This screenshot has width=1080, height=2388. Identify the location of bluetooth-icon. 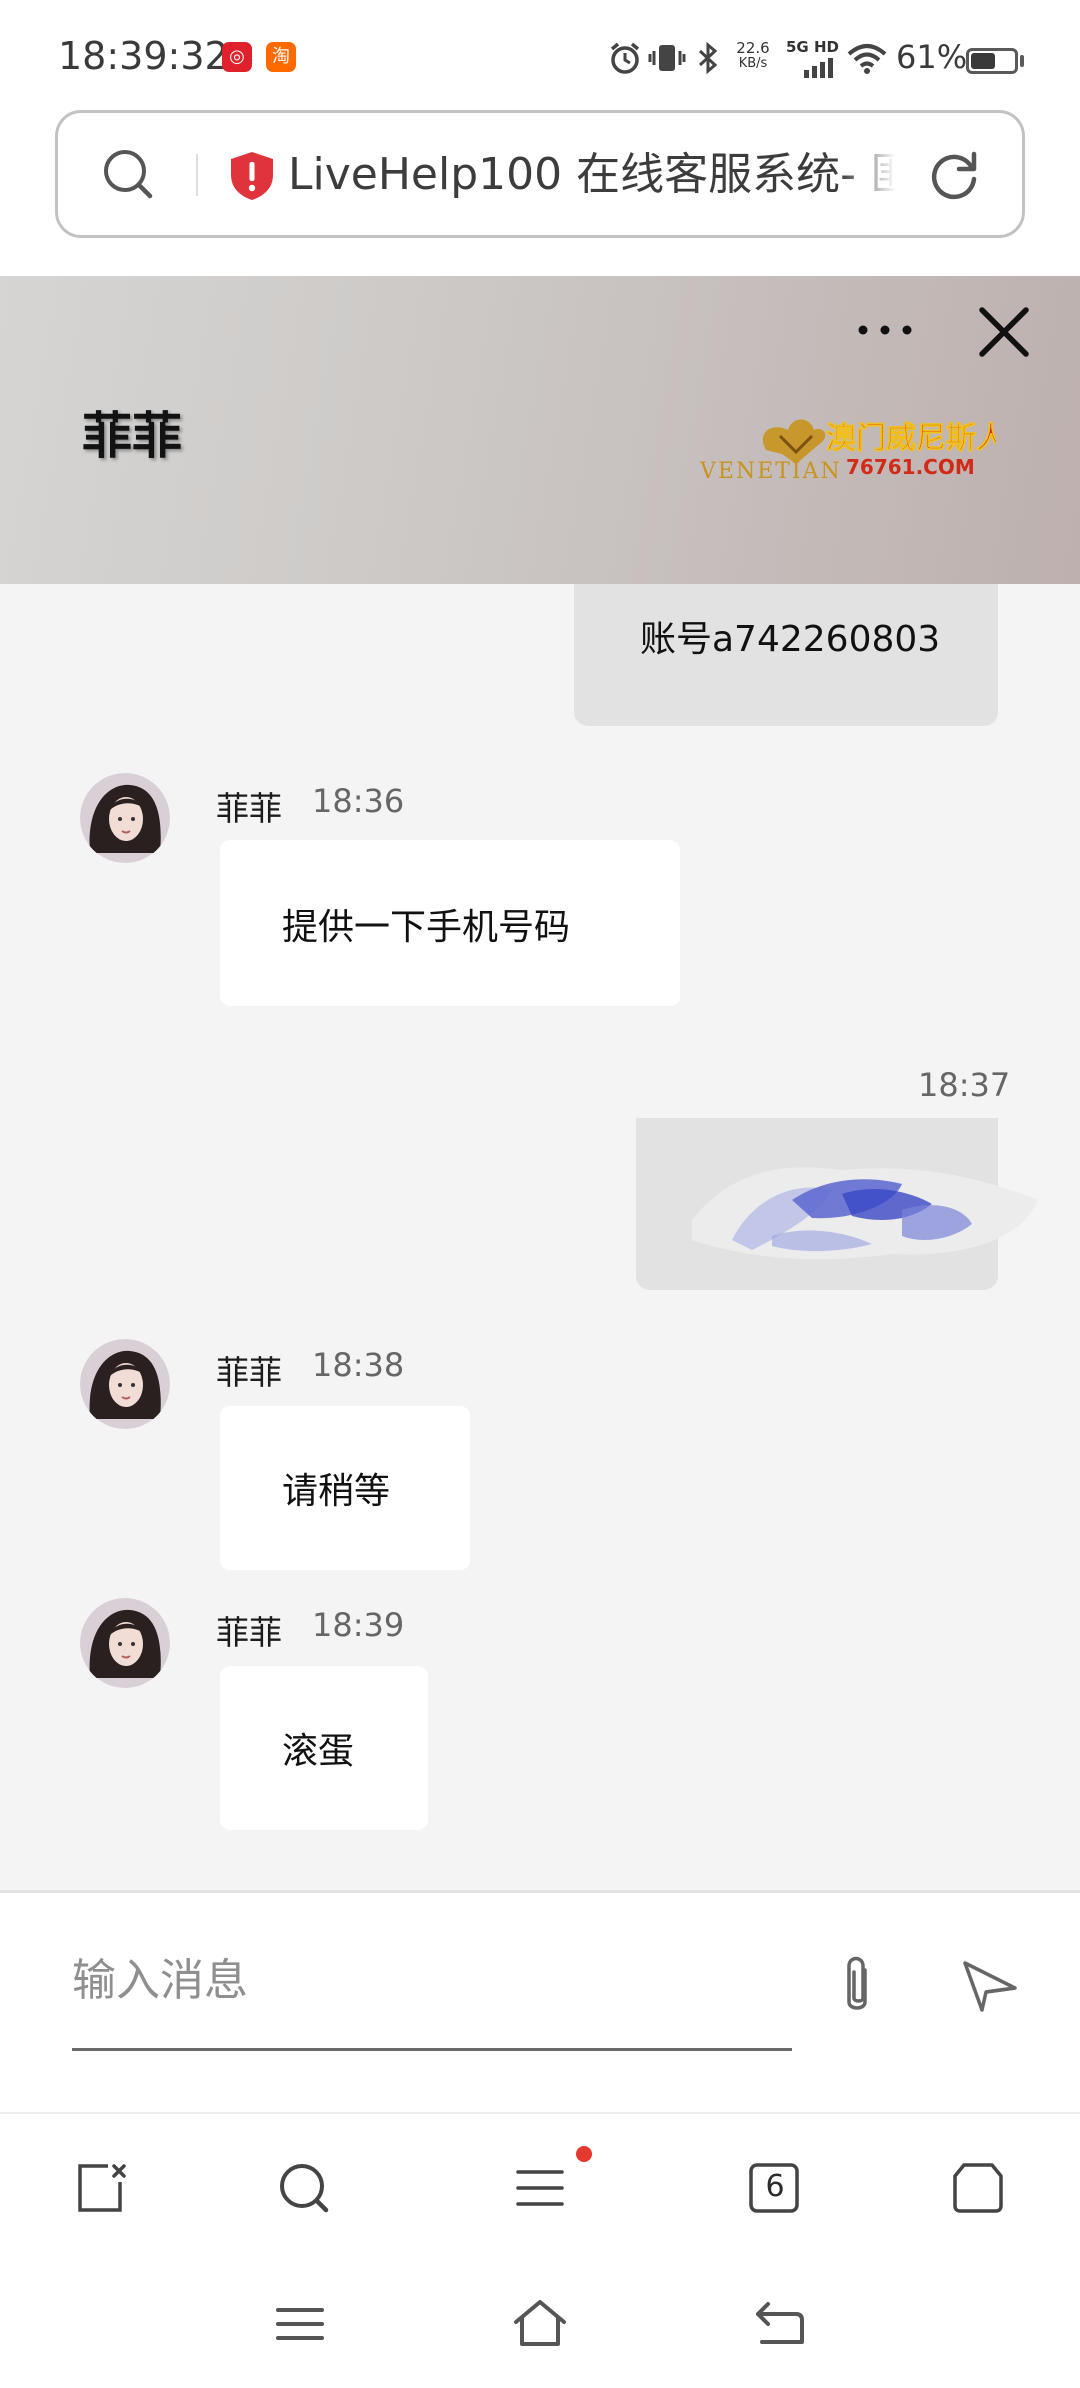
(708, 58).